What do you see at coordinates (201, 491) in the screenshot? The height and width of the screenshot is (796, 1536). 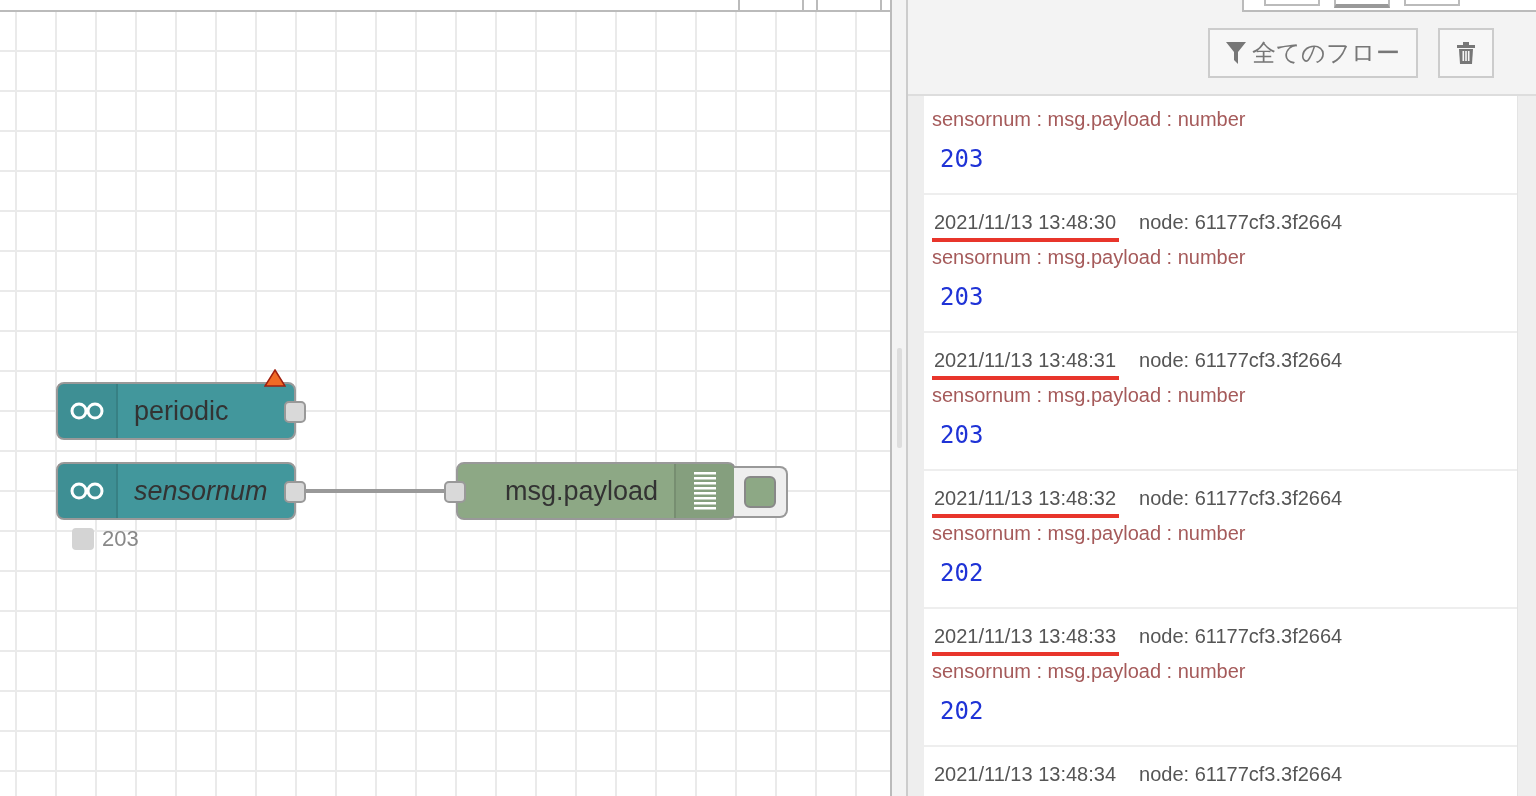 I see `node-label: sensornum` at bounding box center [201, 491].